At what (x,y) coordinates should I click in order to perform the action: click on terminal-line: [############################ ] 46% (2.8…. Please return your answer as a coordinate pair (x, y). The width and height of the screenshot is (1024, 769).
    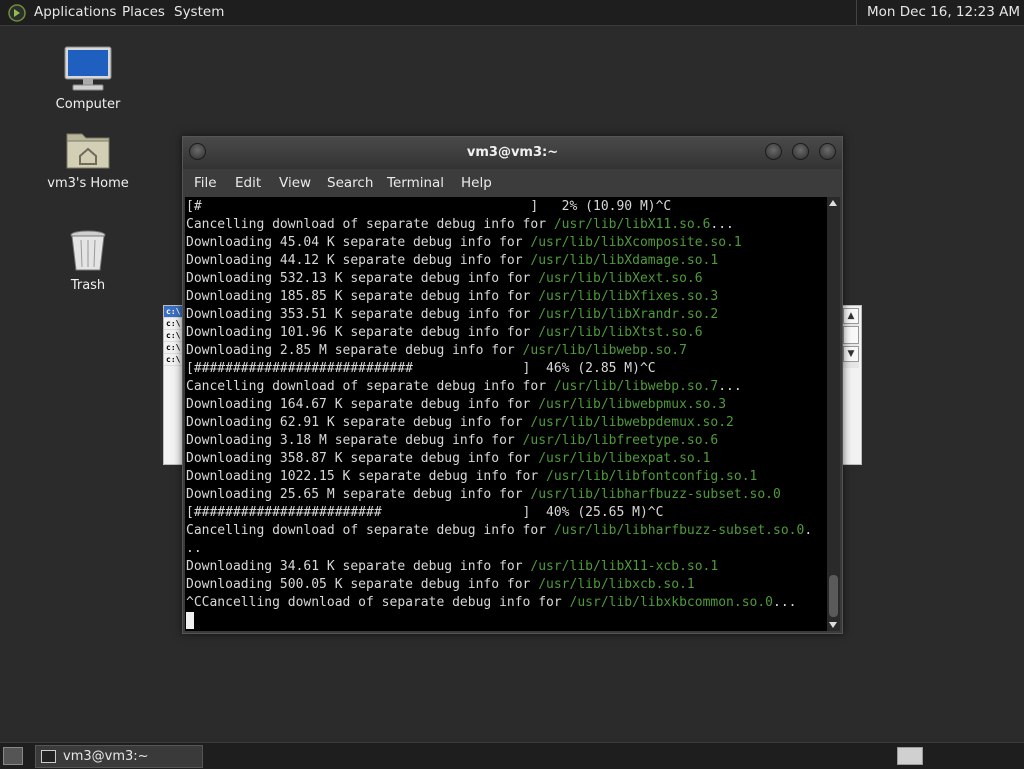
    Looking at the image, I should click on (506, 369).